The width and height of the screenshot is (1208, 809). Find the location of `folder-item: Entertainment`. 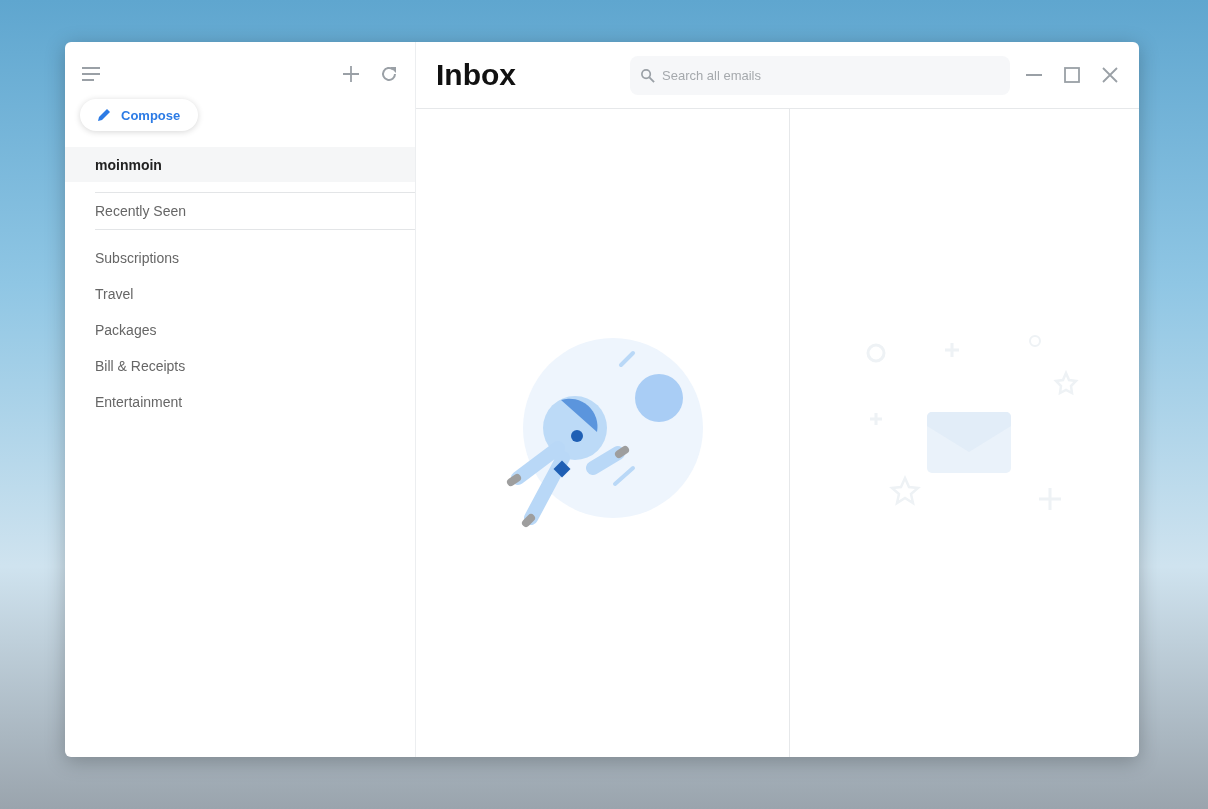

folder-item: Entertainment is located at coordinates (240, 402).